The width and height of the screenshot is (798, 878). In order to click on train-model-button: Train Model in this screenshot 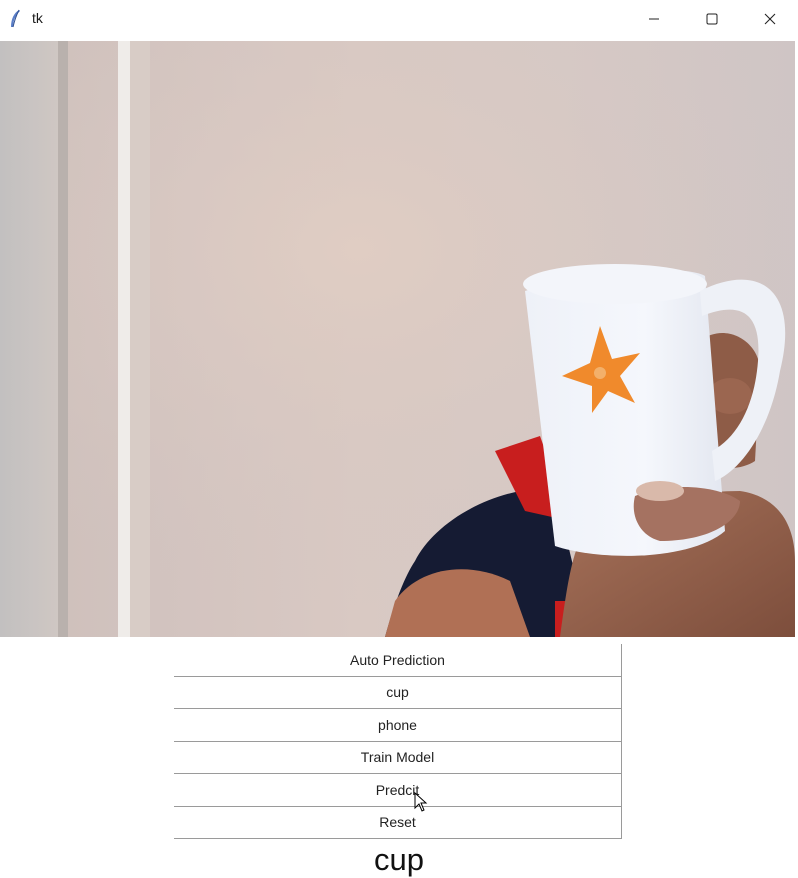, I will do `click(398, 757)`.